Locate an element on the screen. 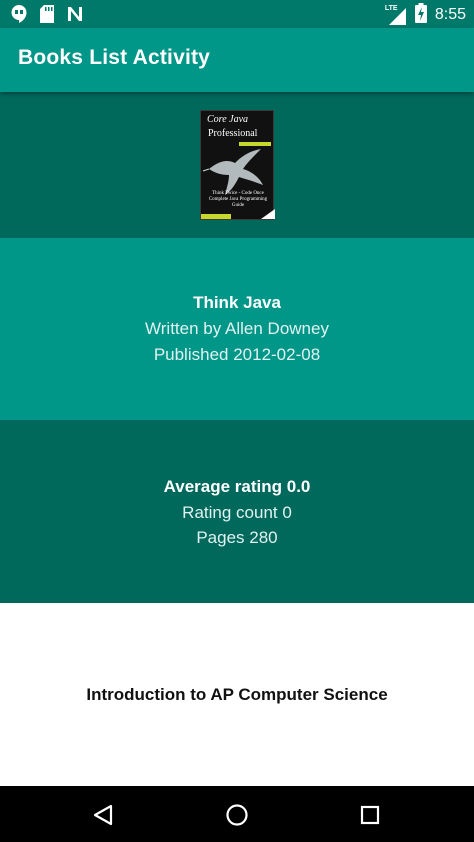 The height and width of the screenshot is (842, 474). notification-icons is located at coordinates (47, 16).